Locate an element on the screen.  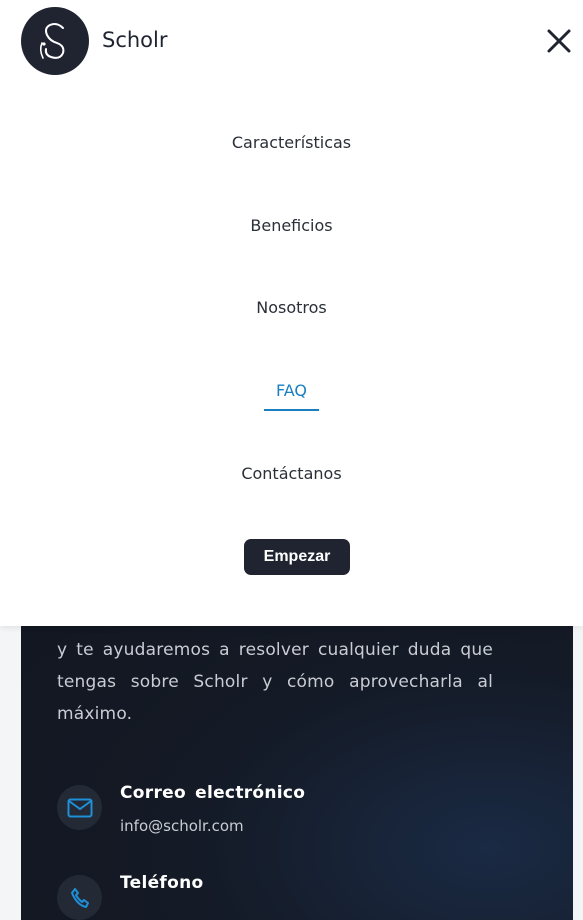
contact-email: Correo electrónico info@scholr.com is located at coordinates (181, 809).